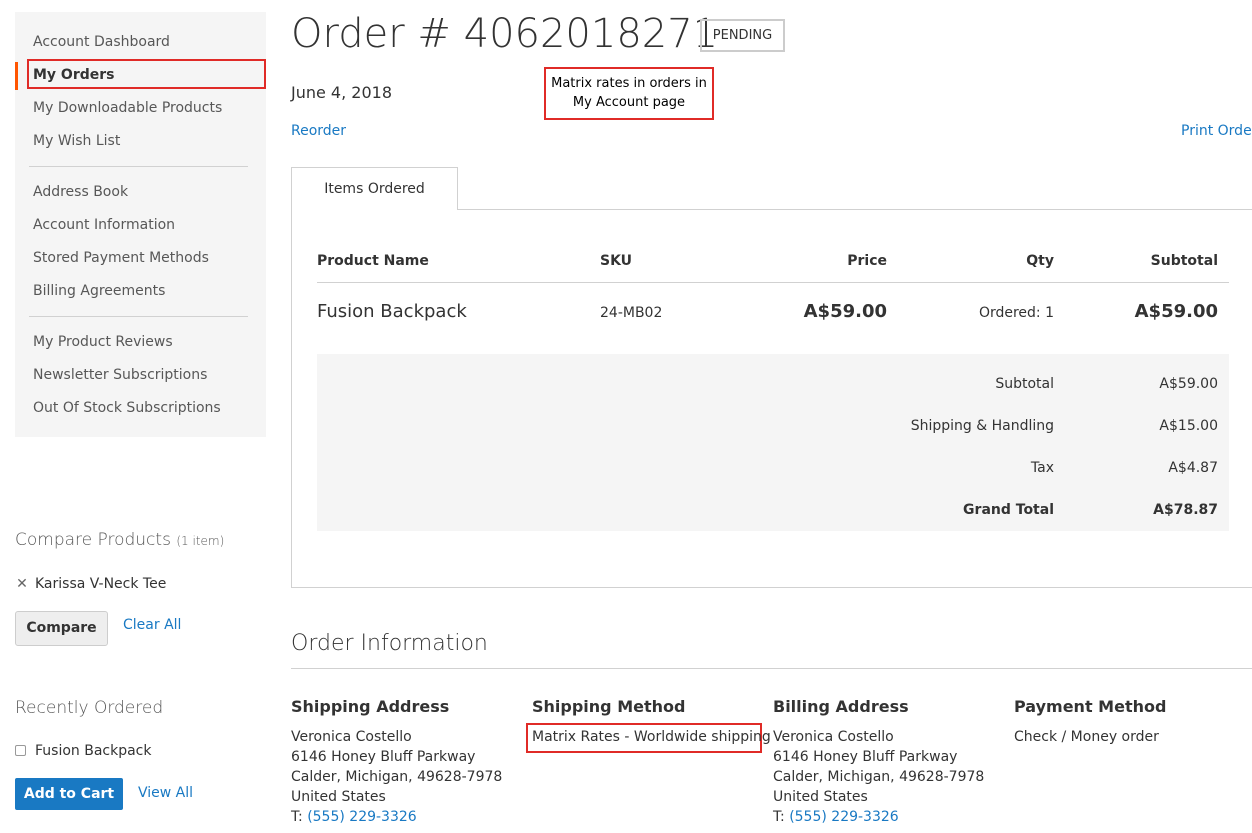 The height and width of the screenshot is (833, 1252). Describe the element at coordinates (120, 375) in the screenshot. I see `nav-newsletter-subscriptions: Newsletter Subscriptions` at that location.